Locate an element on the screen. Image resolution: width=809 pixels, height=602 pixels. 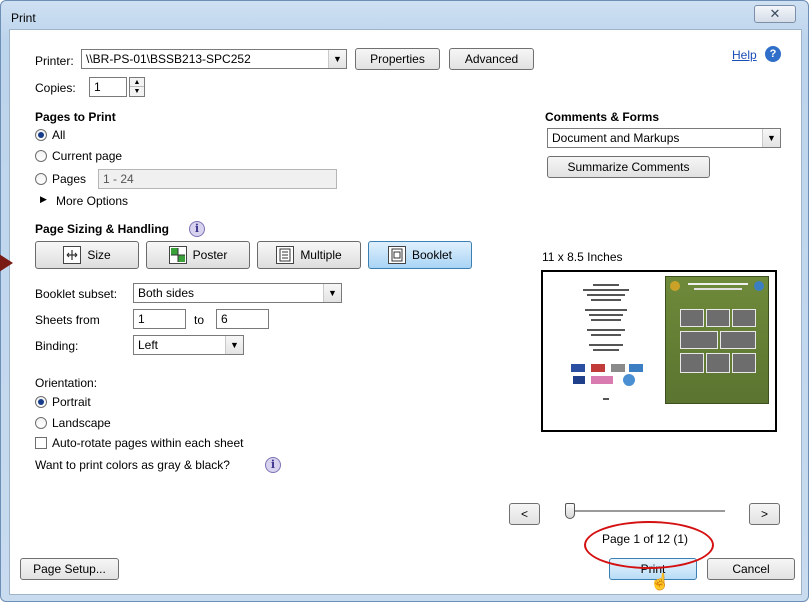
sheets-from-label: Sheets from is located at coordinates (67, 320).